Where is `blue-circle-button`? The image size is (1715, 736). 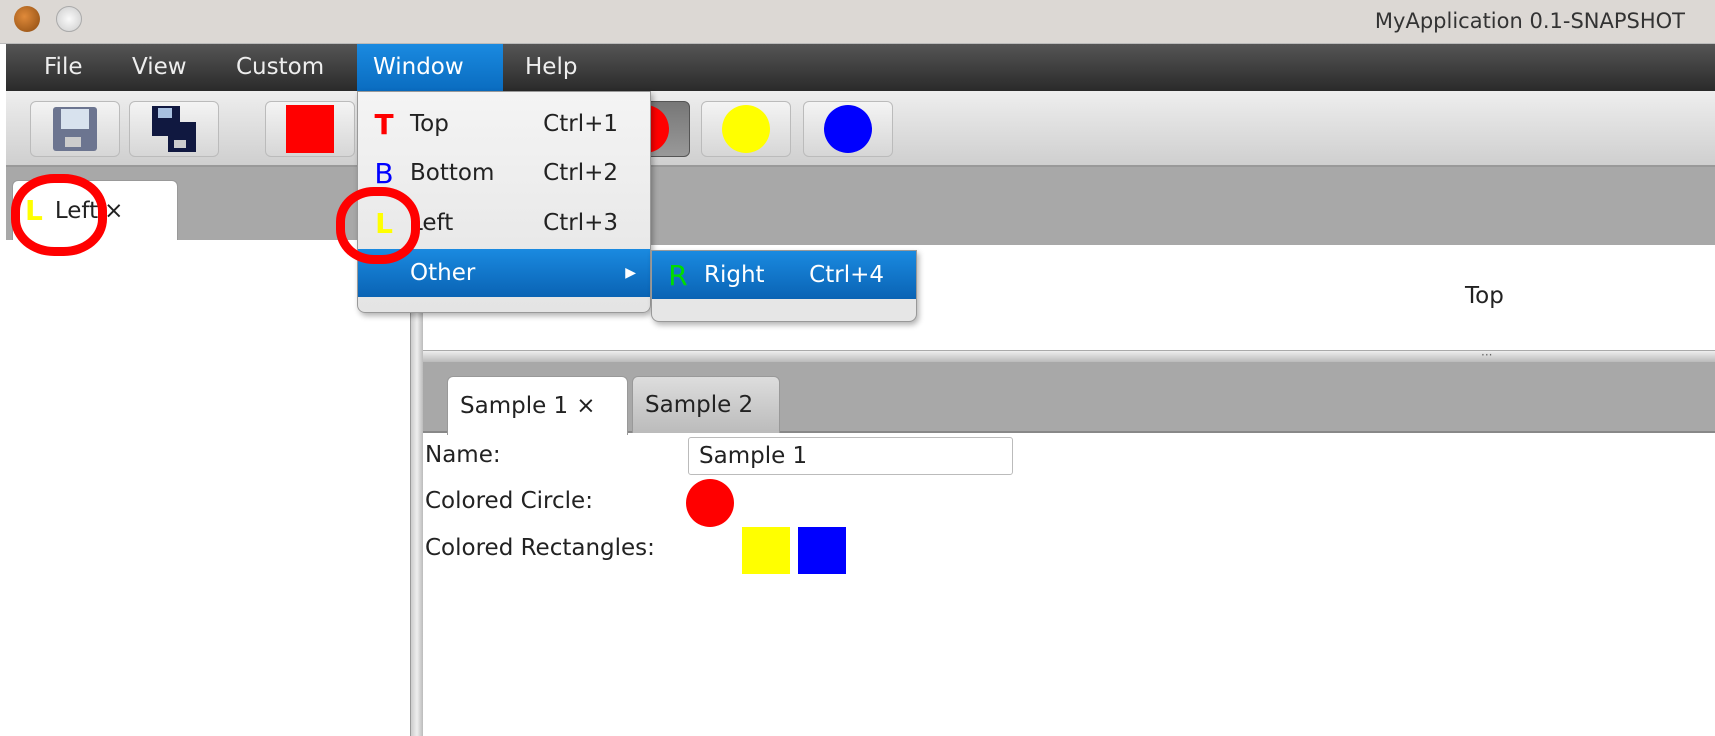
blue-circle-button is located at coordinates (848, 129).